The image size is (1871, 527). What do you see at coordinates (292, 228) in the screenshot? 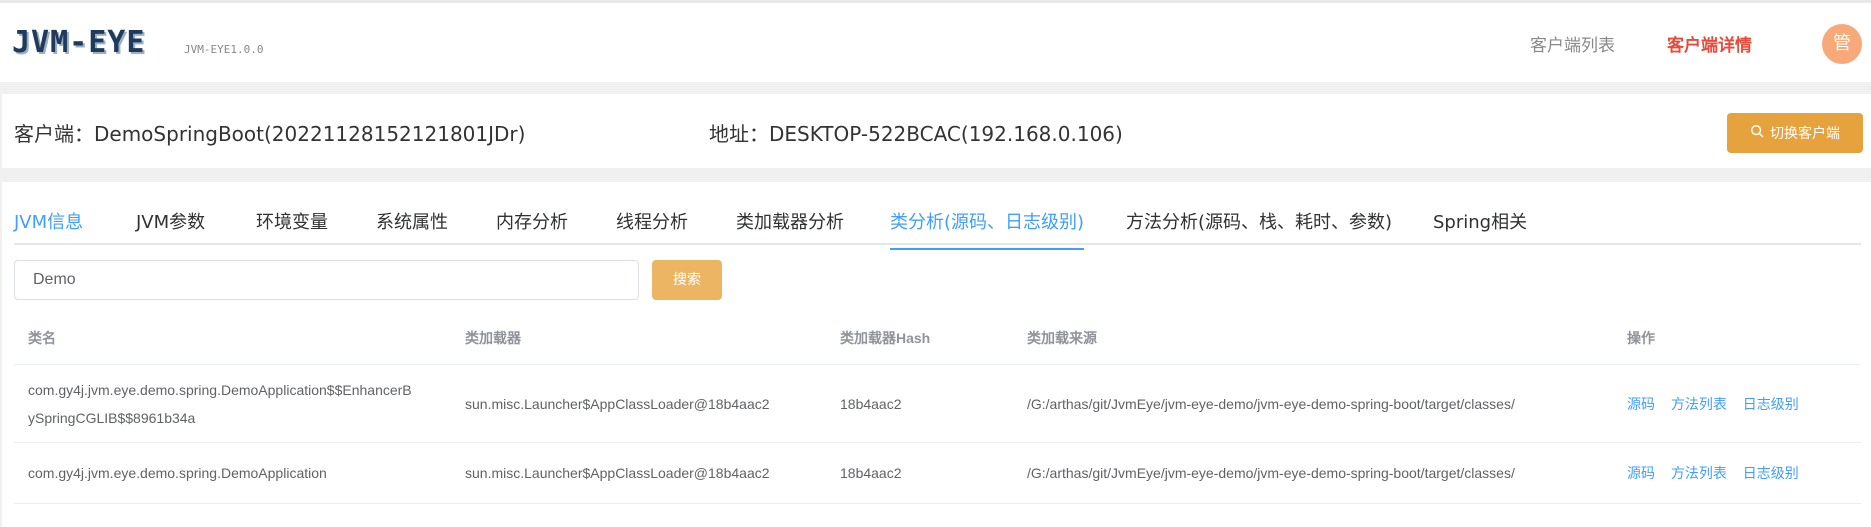
I see `tab-env-vars: 环境变量` at bounding box center [292, 228].